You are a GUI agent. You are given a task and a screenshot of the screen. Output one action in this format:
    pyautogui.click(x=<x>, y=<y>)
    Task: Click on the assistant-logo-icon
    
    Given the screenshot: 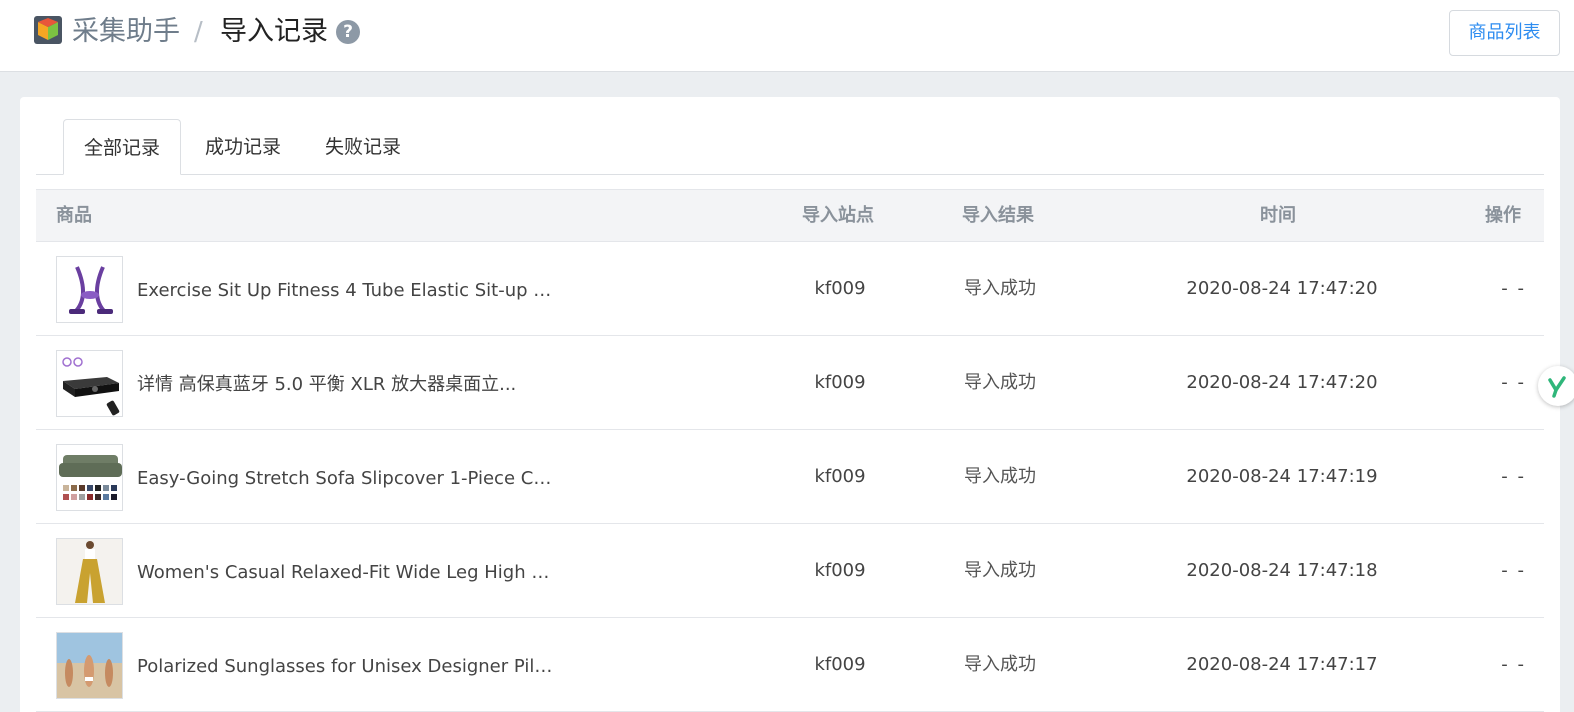 What is the action you would take?
    pyautogui.click(x=1557, y=387)
    